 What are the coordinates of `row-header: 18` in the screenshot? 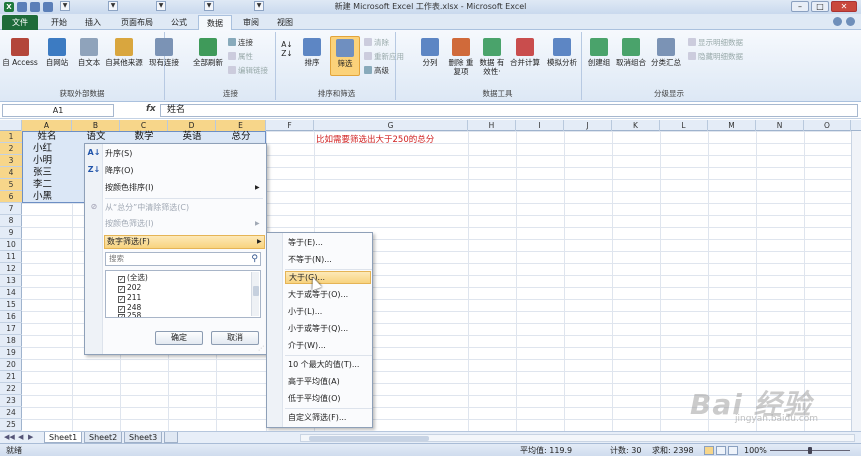 It's located at (11, 341).